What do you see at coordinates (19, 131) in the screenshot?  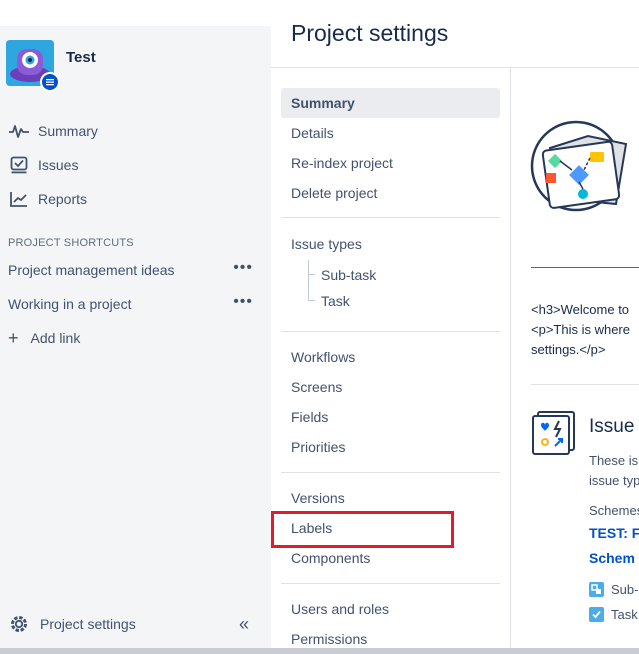 I see `activity-icon` at bounding box center [19, 131].